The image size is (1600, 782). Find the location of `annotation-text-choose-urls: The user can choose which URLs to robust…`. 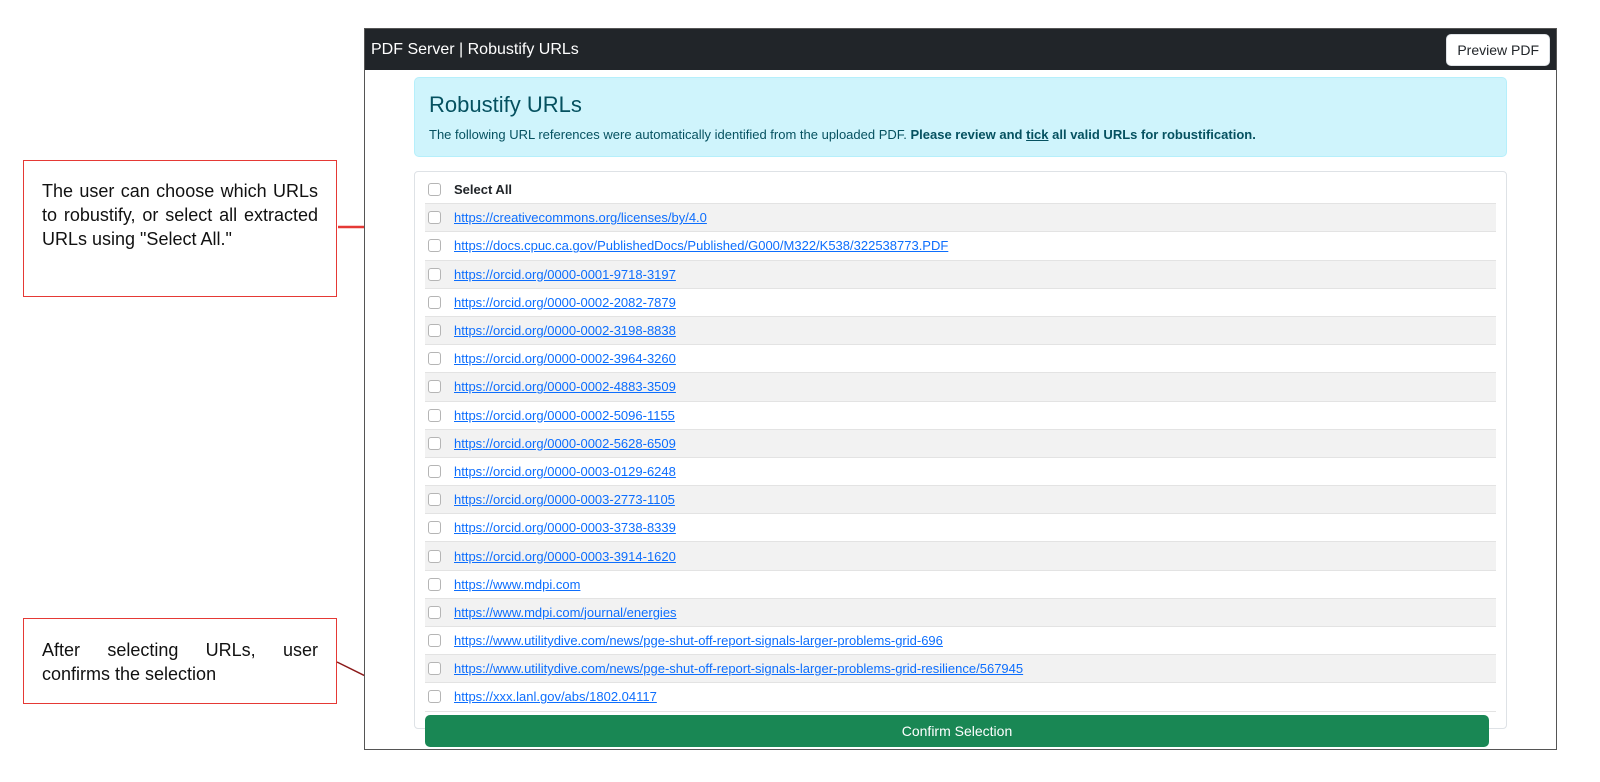

annotation-text-choose-urls: The user can choose which URLs to robust… is located at coordinates (180, 215).